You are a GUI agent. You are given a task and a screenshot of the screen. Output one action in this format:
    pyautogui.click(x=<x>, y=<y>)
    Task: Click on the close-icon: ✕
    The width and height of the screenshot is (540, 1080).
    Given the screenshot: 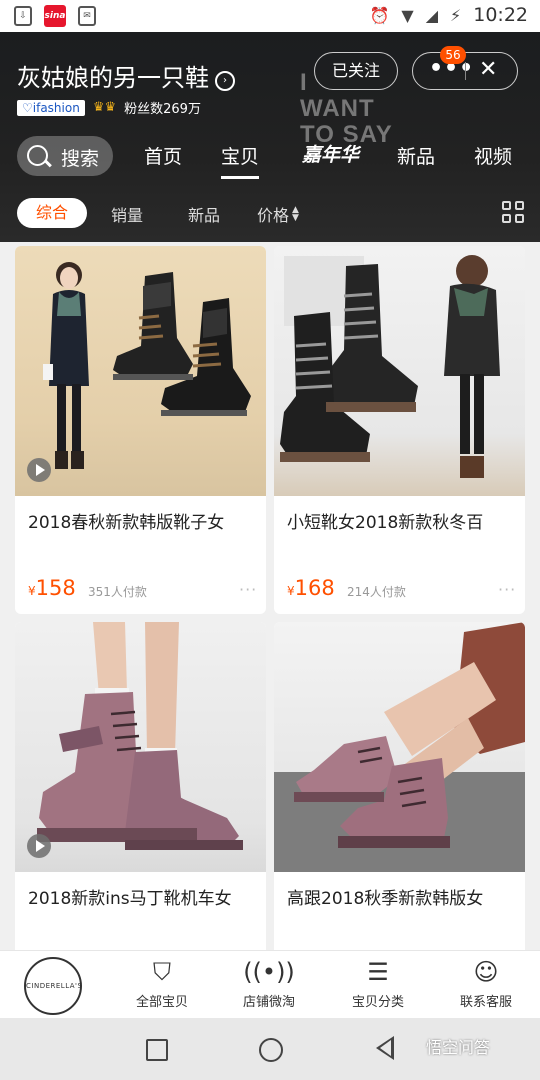 What is the action you would take?
    pyautogui.click(x=488, y=69)
    